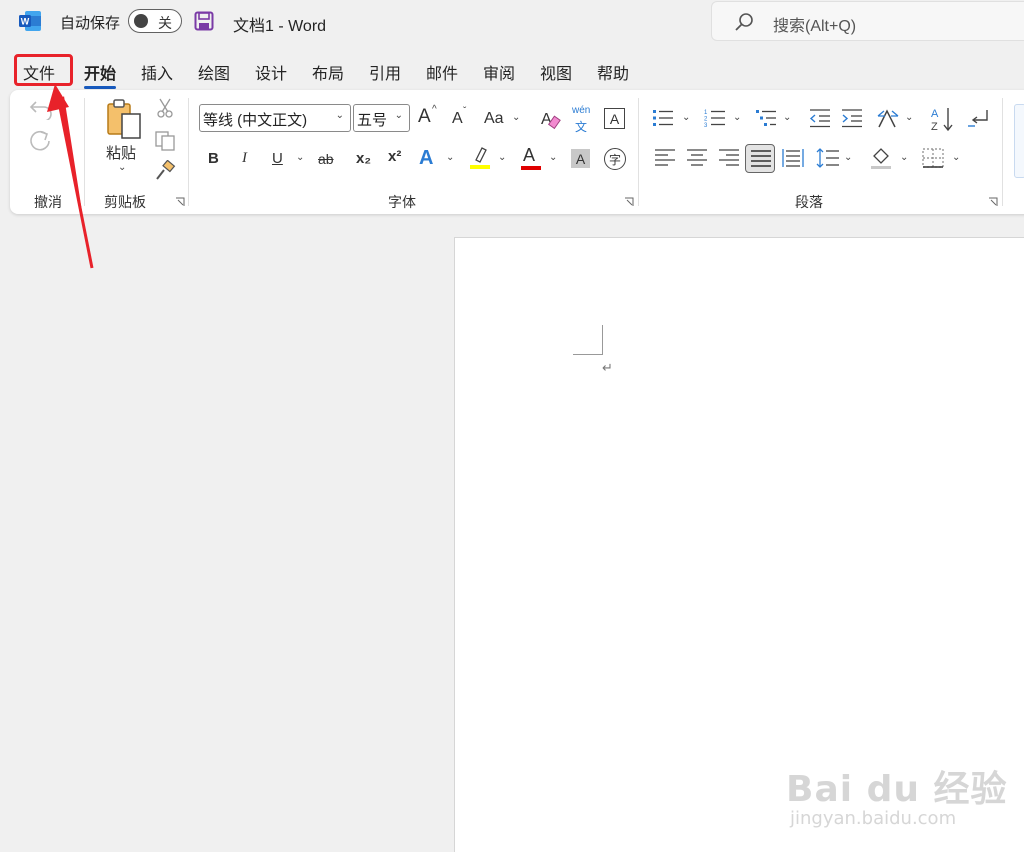 The width and height of the screenshot is (1024, 852). What do you see at coordinates (494, 119) in the screenshot?
I see `change-case-button: Aa` at bounding box center [494, 119].